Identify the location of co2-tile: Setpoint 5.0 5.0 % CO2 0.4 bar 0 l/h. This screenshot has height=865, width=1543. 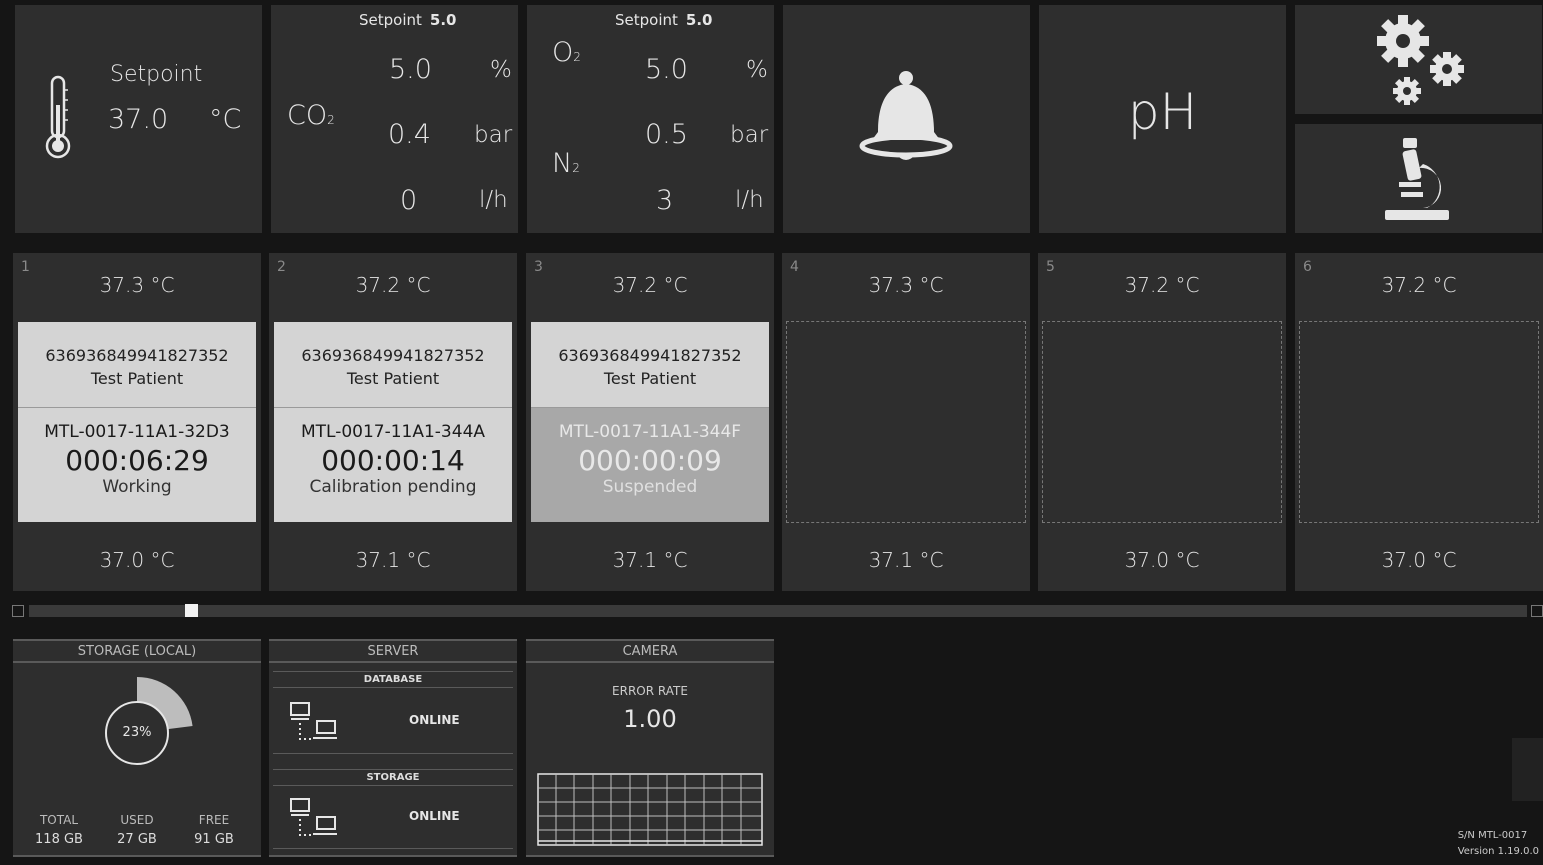
(394, 119).